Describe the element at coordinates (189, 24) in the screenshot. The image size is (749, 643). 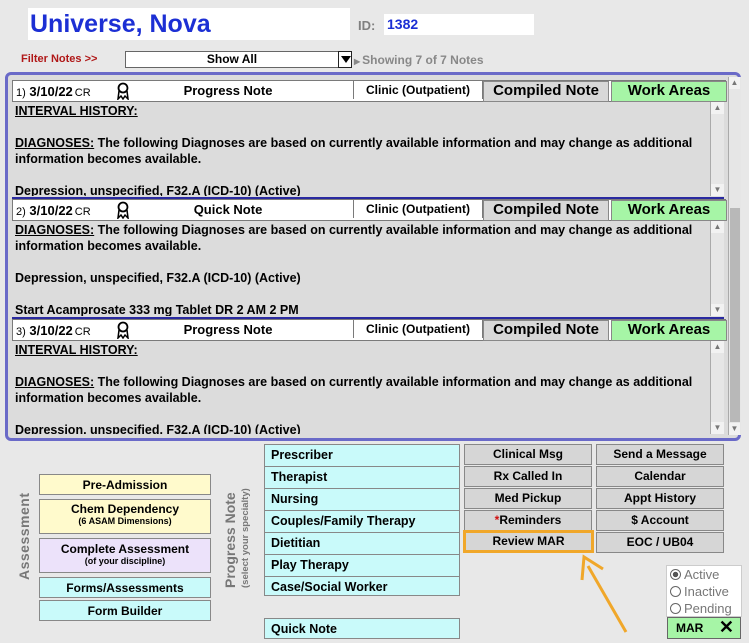
I see `patient-name: Universe, Nova` at that location.